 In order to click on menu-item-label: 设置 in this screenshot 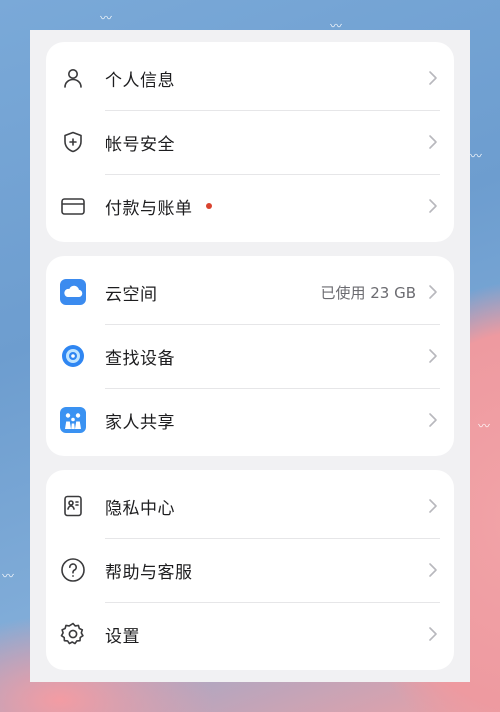, I will do `click(122, 636)`.